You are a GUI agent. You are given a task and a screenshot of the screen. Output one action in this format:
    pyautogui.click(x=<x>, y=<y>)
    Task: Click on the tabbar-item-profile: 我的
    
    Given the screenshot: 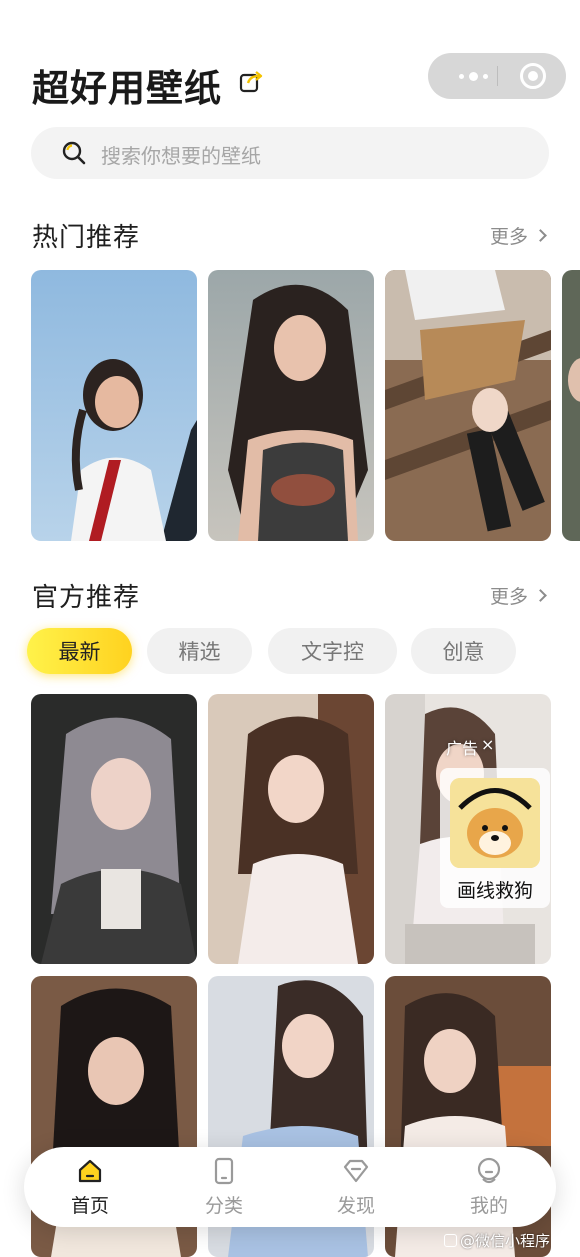 What is the action you would take?
    pyautogui.click(x=489, y=1188)
    